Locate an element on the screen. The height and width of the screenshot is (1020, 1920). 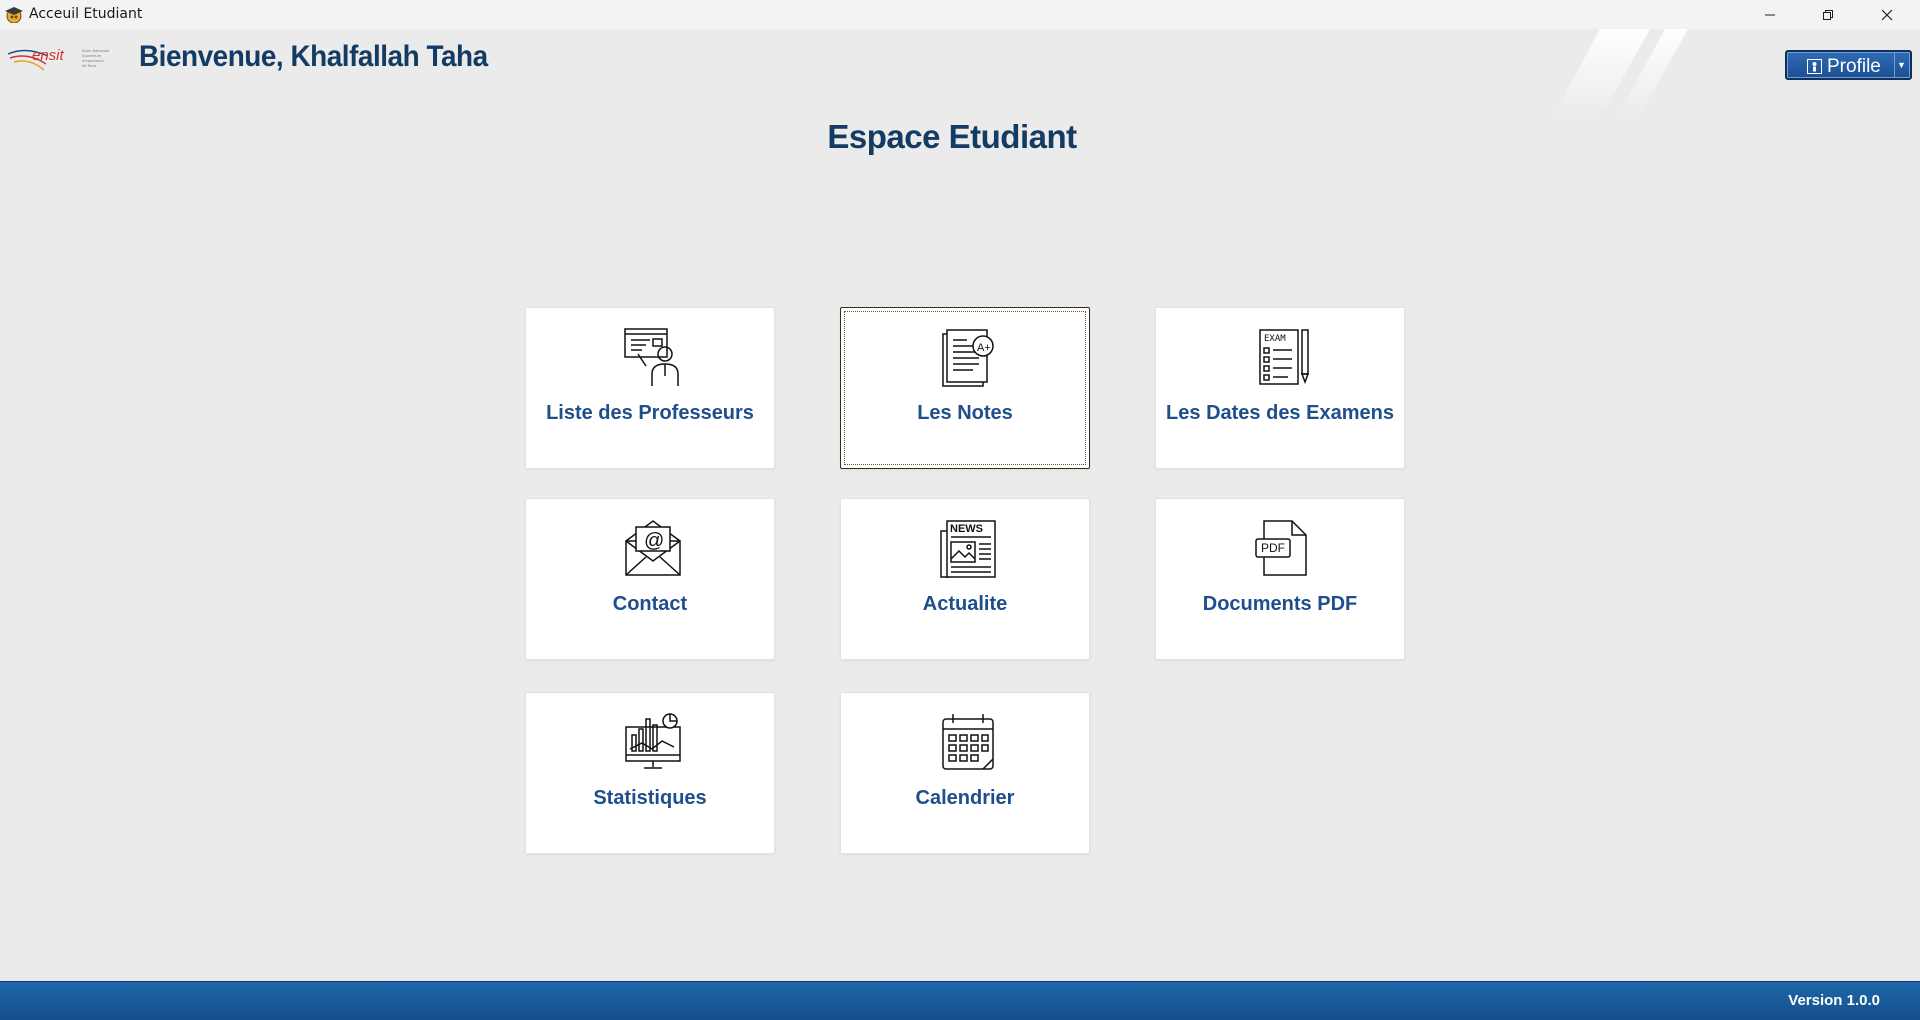
tile-label: Les Notes is located at coordinates (965, 413).